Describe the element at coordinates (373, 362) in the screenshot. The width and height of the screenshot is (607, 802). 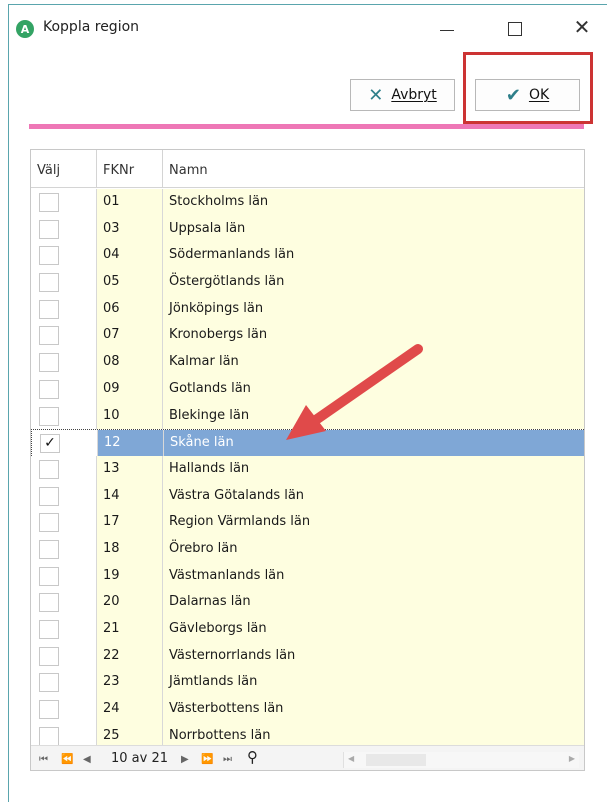
I see `namn-cell: Kalmar län` at that location.